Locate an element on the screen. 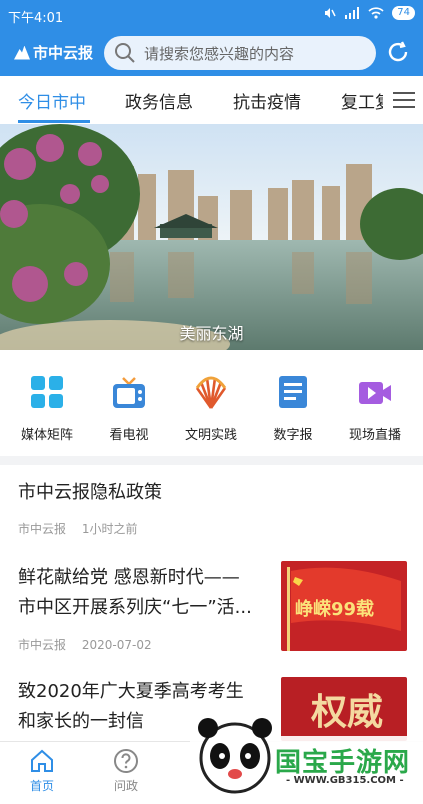  news-meta: 市中云报 2020-07-02 is located at coordinates (91, 644).